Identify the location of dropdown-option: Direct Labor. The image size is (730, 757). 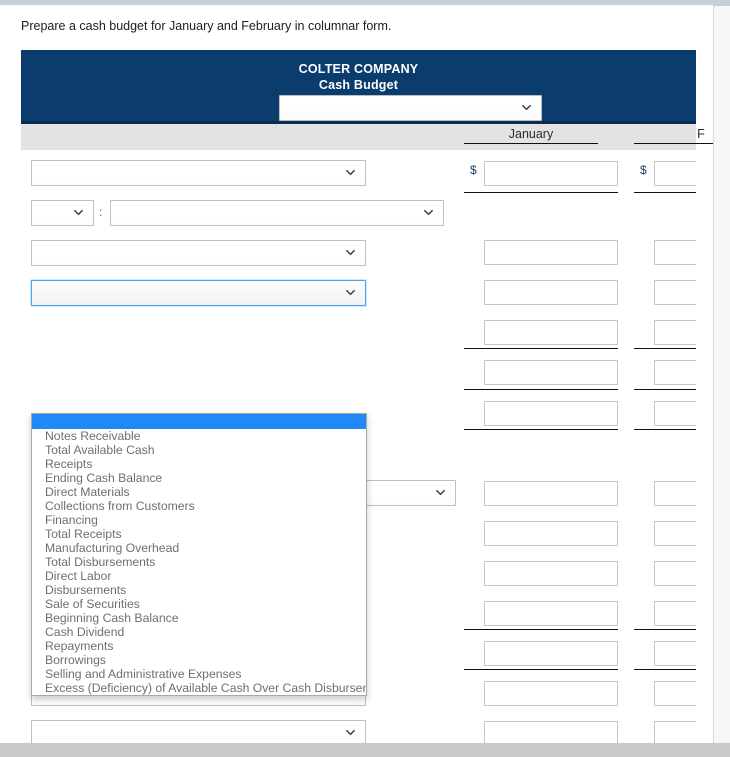
(199, 576).